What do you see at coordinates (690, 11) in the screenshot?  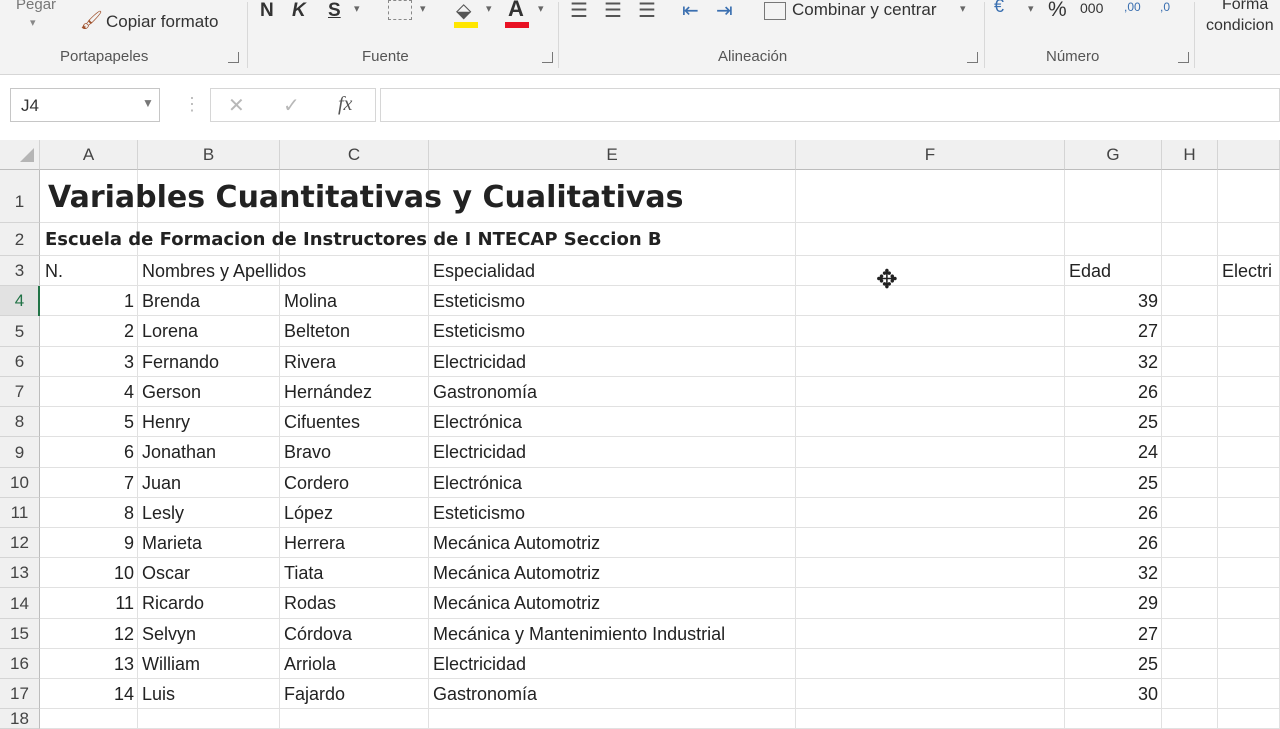 I see `decrease-indent-icon: ⇤` at bounding box center [690, 11].